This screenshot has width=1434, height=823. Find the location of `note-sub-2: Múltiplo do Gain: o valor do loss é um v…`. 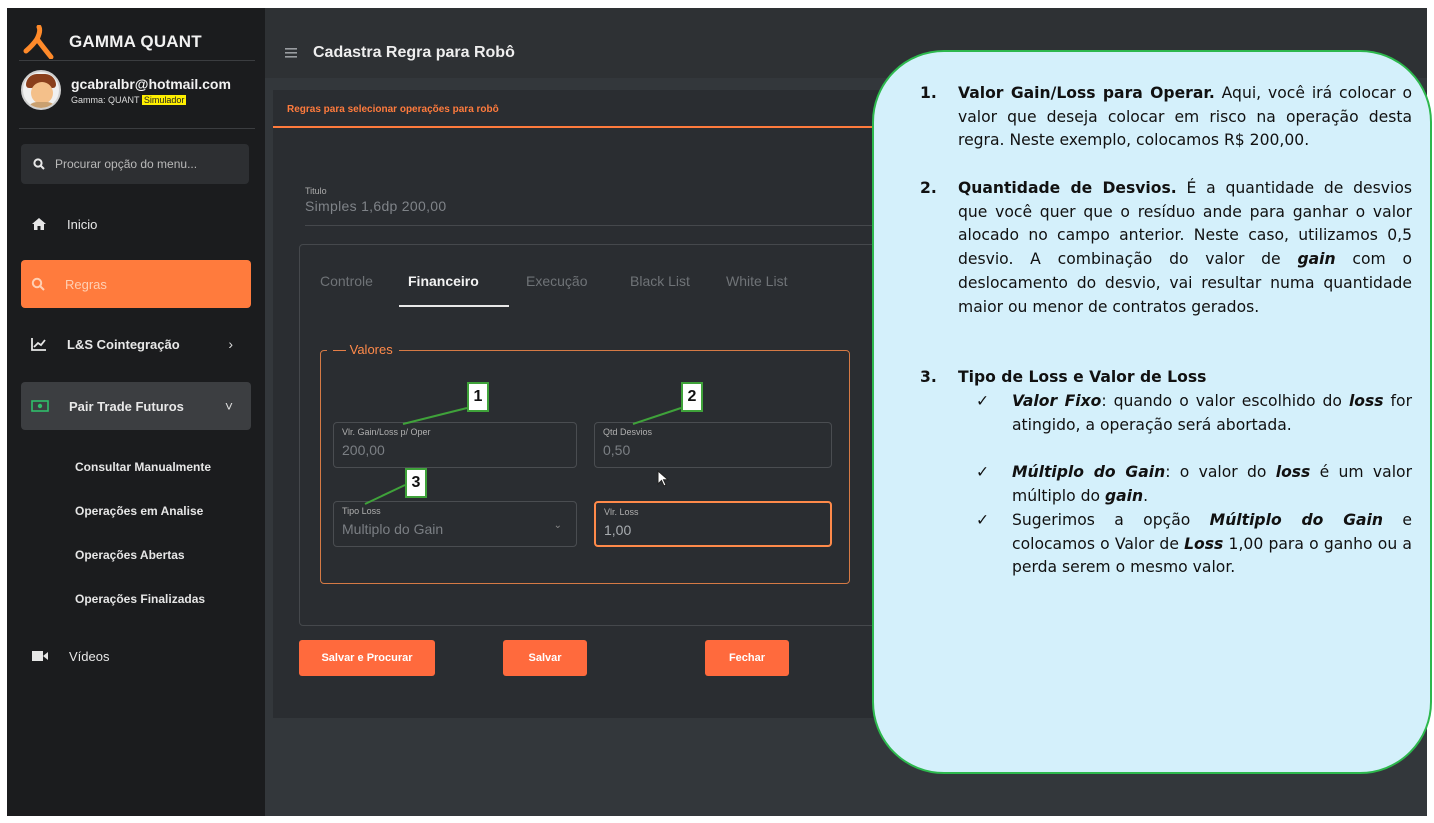

note-sub-2: Múltiplo do Gain: o valor do loss é um v… is located at coordinates (1212, 484).